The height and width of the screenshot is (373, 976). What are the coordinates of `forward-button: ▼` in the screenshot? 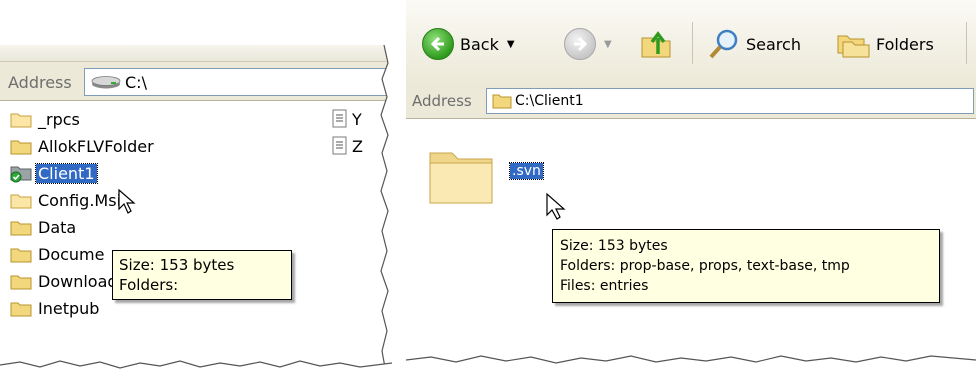 It's located at (588, 44).